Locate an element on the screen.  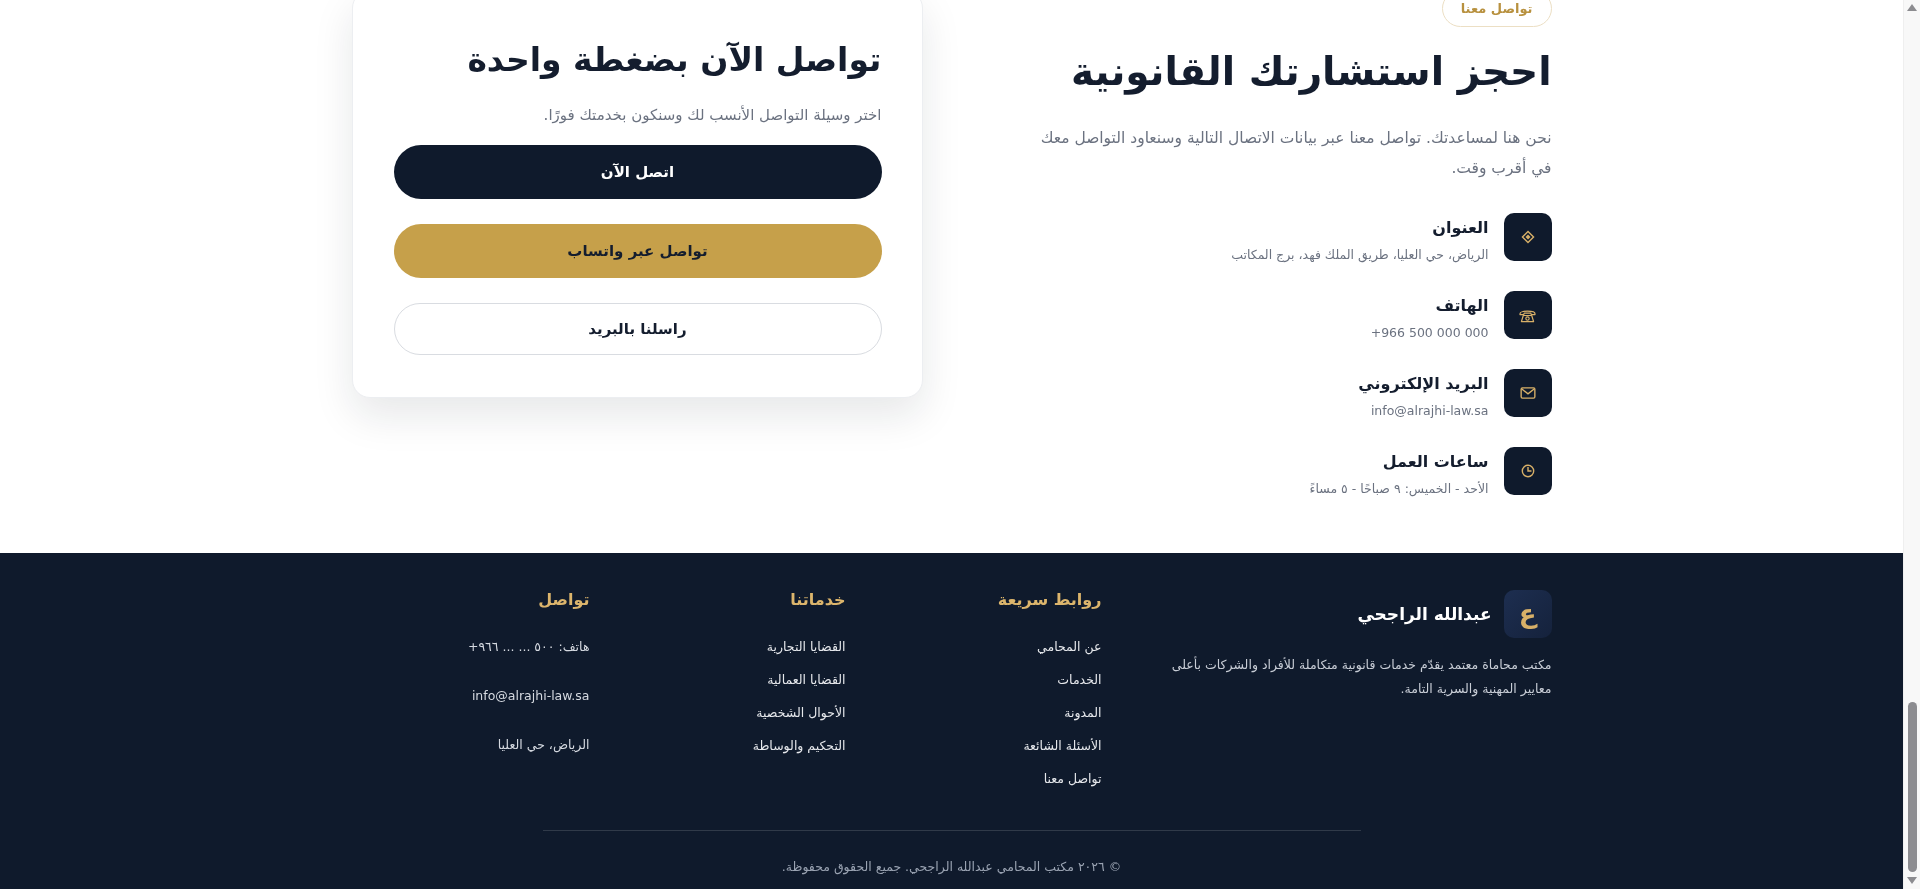
contact-item-value: +966 500 000 000 is located at coordinates (1429, 333).